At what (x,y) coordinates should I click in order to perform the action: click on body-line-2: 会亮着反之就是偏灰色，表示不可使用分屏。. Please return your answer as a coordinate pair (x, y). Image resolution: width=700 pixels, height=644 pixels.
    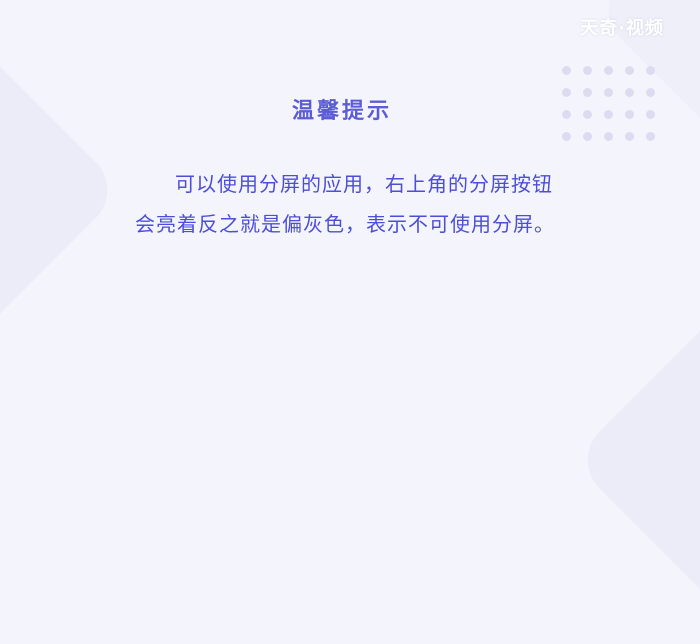
    Looking at the image, I should click on (345, 224).